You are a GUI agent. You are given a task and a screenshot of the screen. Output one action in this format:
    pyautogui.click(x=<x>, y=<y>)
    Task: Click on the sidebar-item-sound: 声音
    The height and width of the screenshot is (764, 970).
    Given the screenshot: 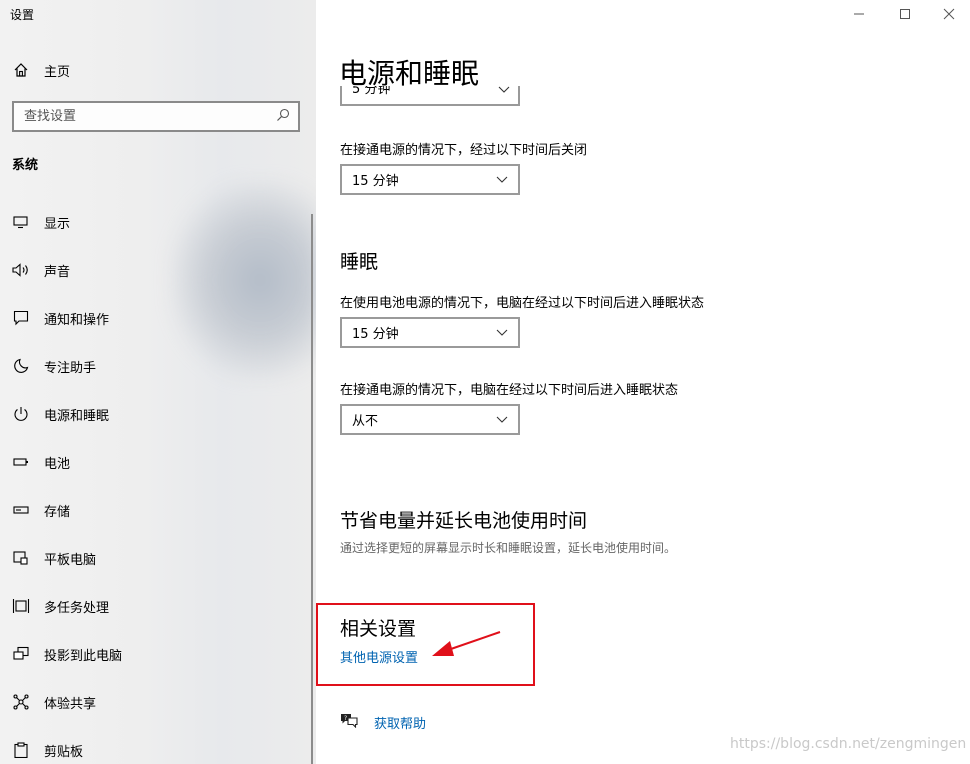 What is the action you would take?
    pyautogui.click(x=41, y=270)
    